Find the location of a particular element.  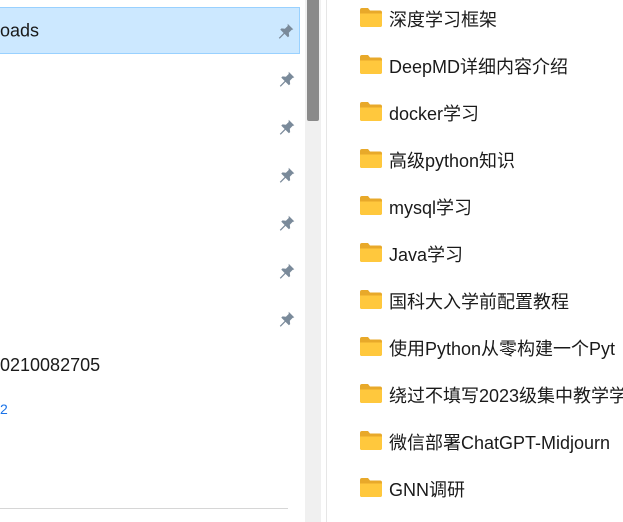

folder-name: GNN调研 is located at coordinates (427, 489).